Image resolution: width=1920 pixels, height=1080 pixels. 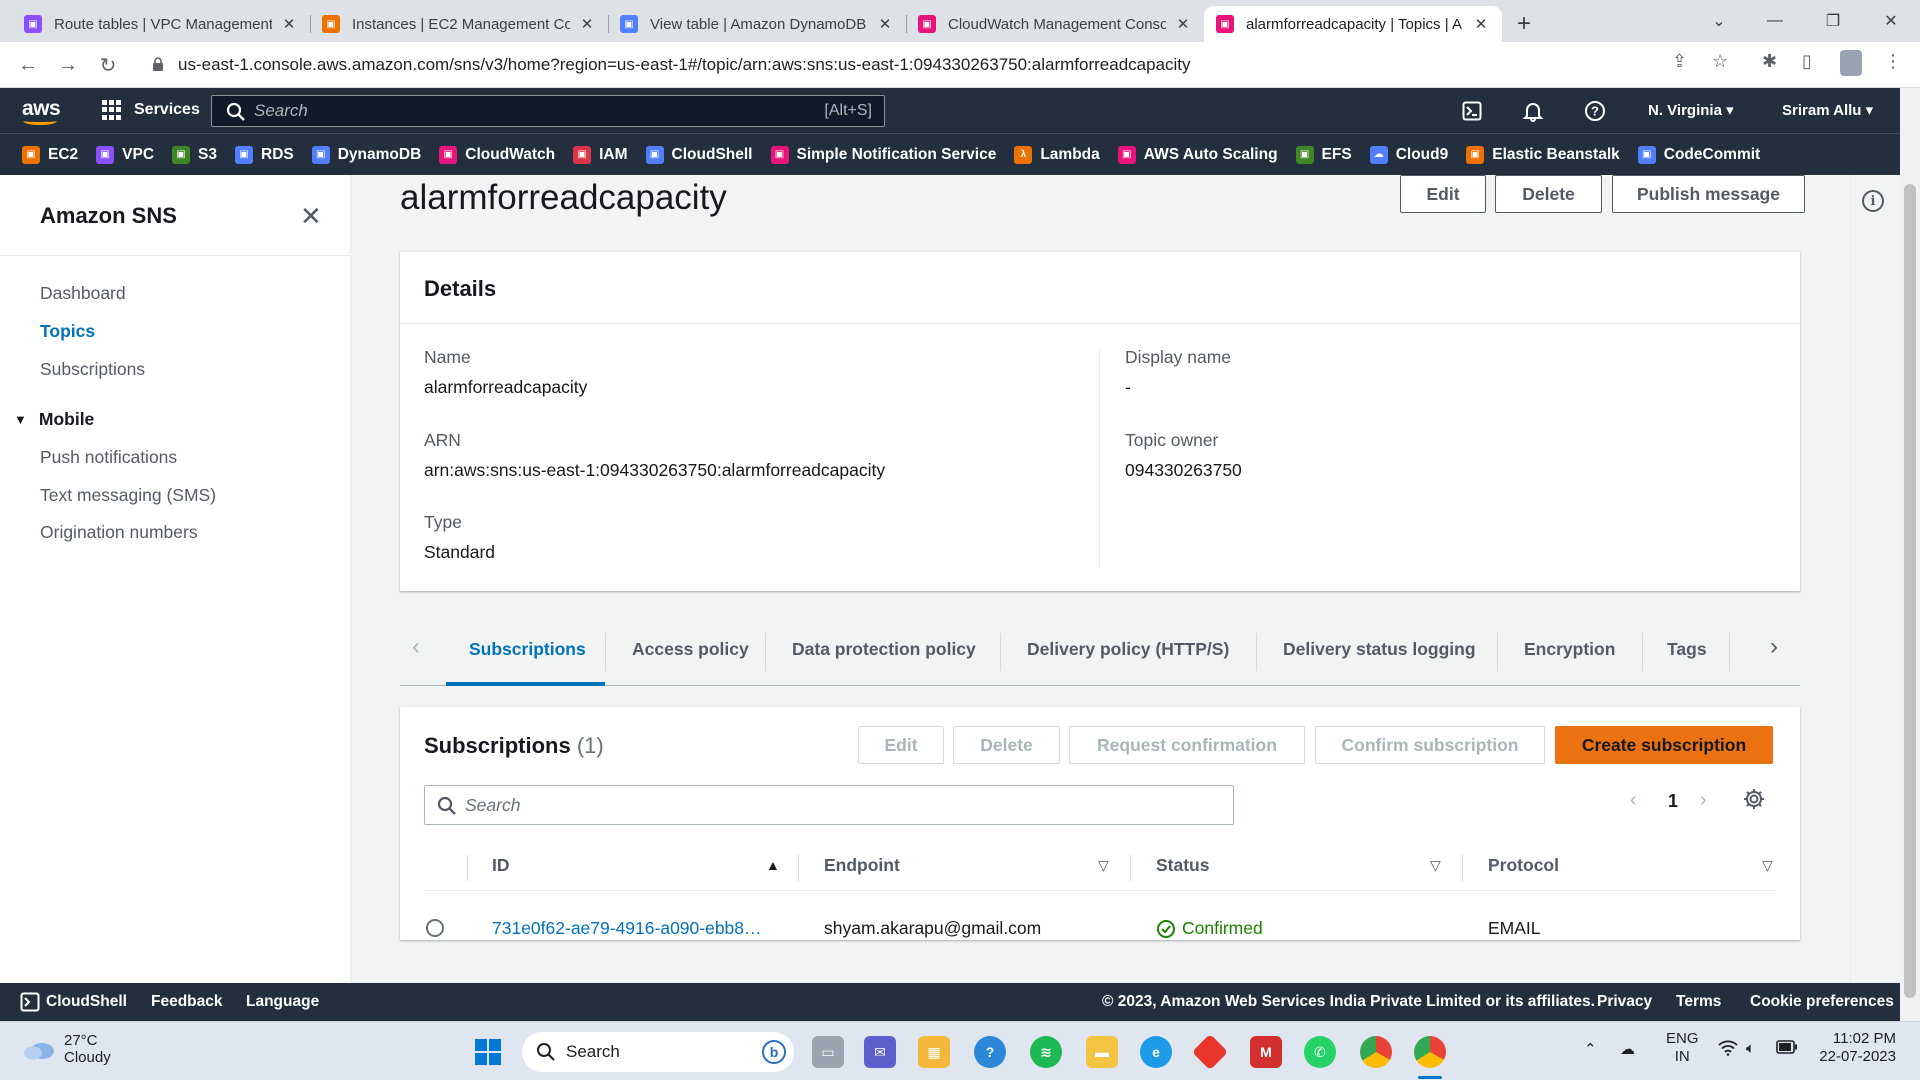 What do you see at coordinates (1910, 591) in the screenshot?
I see `scrollbar-thumb` at bounding box center [1910, 591].